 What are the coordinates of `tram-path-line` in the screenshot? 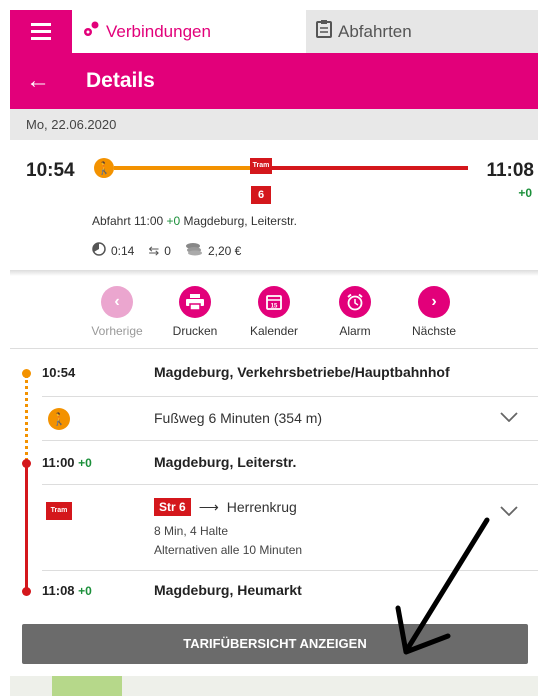 It's located at (26, 529).